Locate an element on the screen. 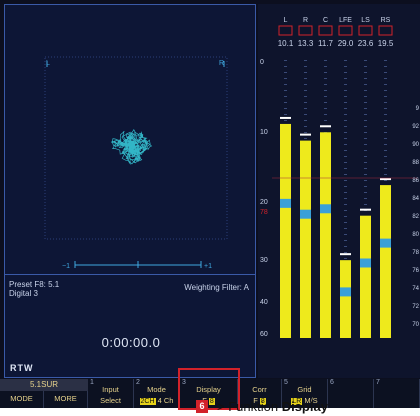 The image size is (420, 416). more-button-label: MORE is located at coordinates (65, 398).